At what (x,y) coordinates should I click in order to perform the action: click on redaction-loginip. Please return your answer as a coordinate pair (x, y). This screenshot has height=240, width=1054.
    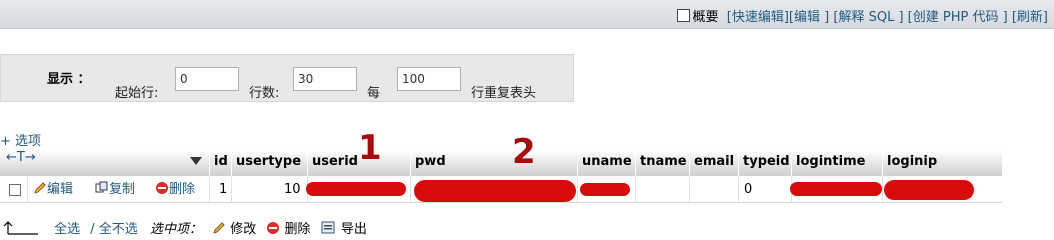
    Looking at the image, I should click on (929, 190).